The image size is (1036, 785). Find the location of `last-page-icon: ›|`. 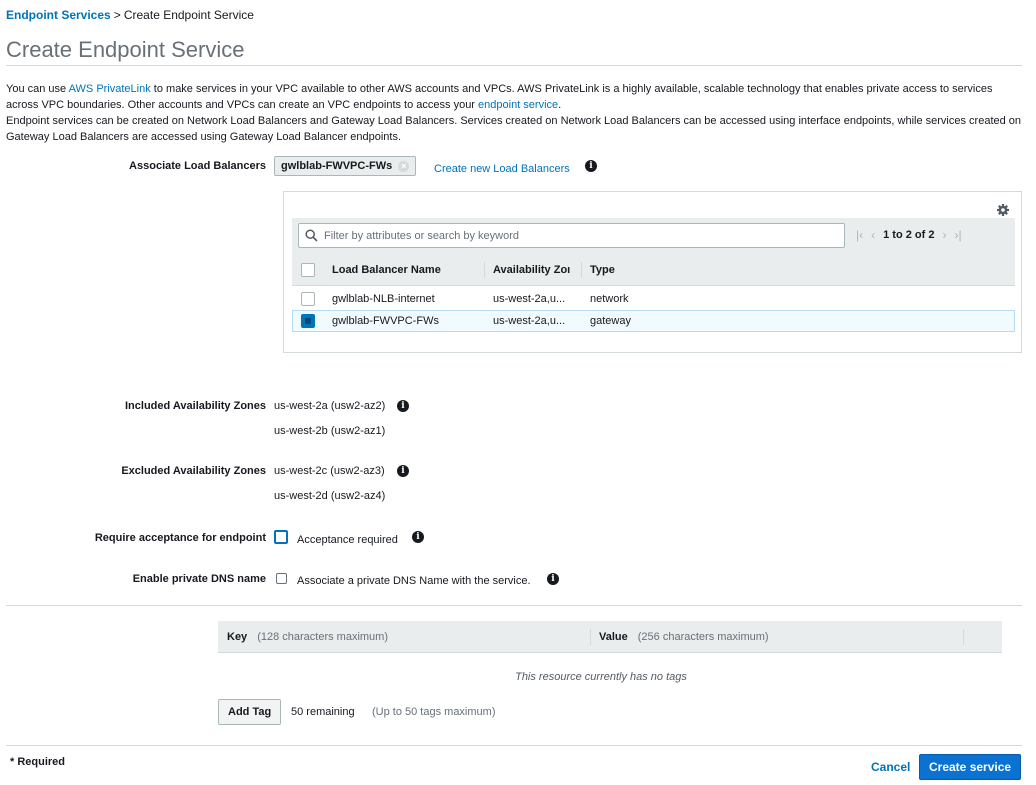

last-page-icon: ›| is located at coordinates (957, 235).